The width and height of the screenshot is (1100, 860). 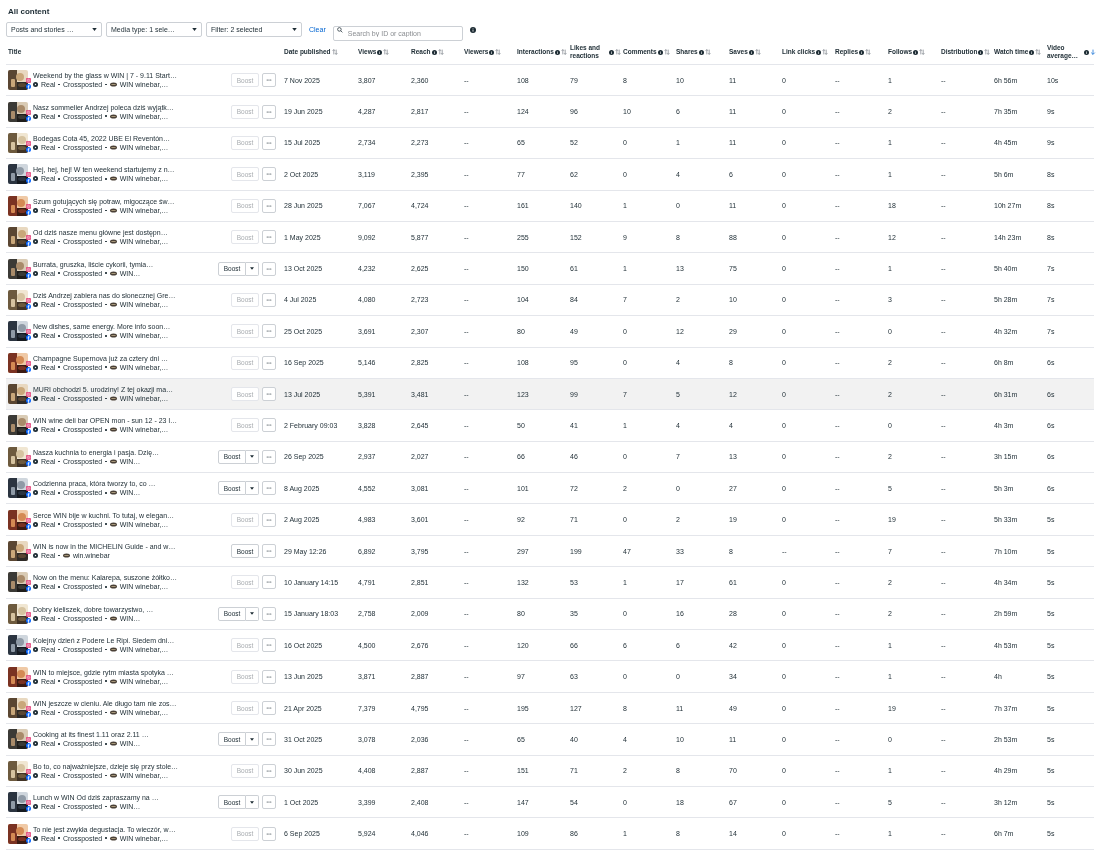 I want to click on sort-icon, so click(x=334, y=52).